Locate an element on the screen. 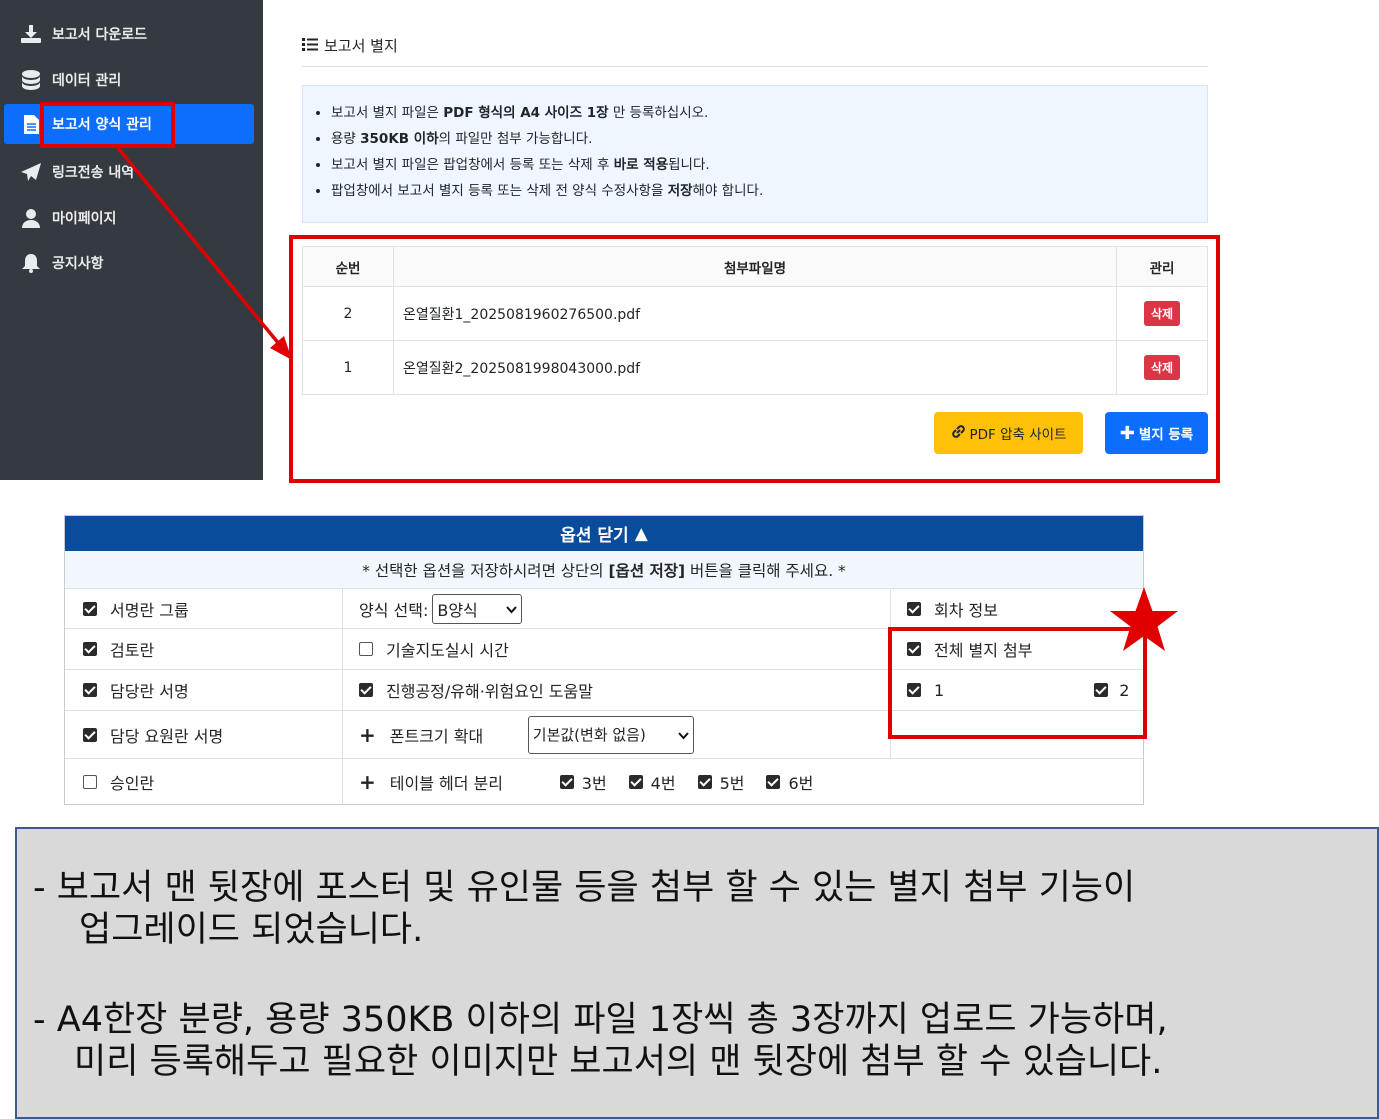 The width and height of the screenshot is (1379, 1119). option-staff-signature: 담당란 서명 is located at coordinates (204, 690).